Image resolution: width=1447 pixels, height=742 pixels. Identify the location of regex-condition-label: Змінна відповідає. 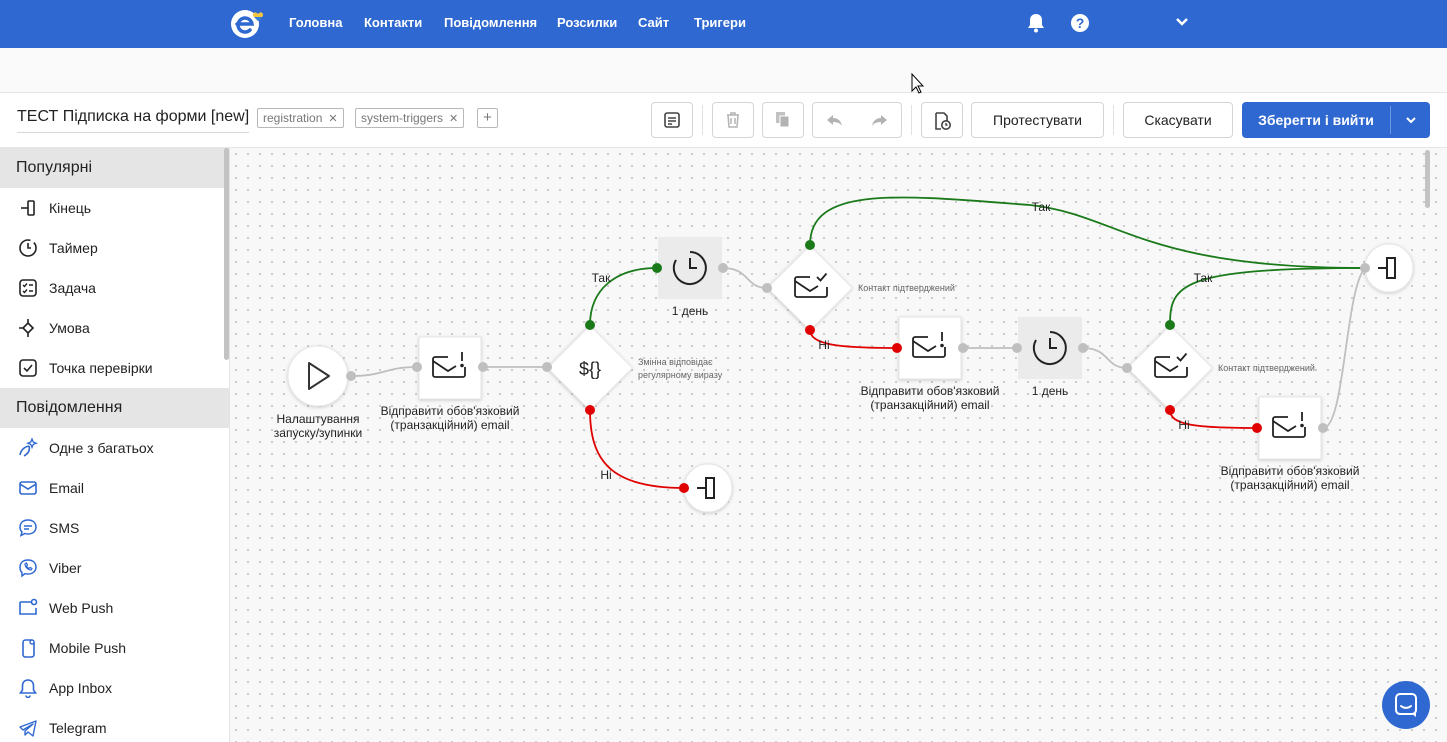
(675, 362).